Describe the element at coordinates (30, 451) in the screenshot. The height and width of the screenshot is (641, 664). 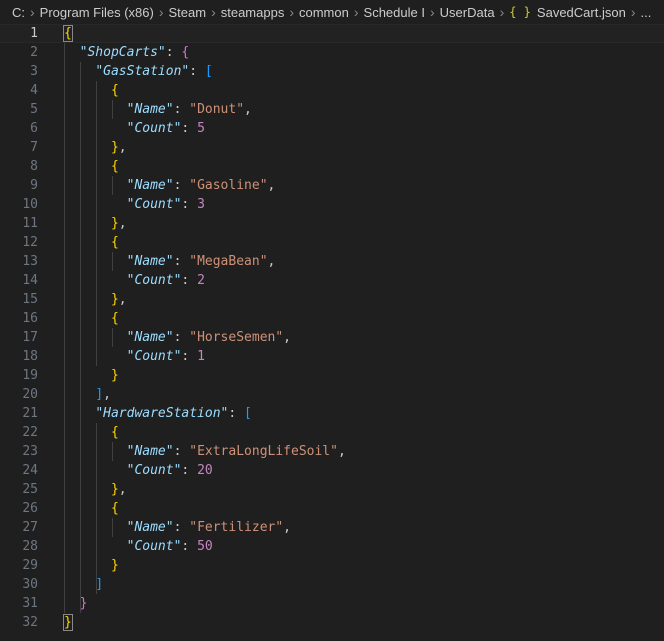
I see `line-number: 23` at that location.